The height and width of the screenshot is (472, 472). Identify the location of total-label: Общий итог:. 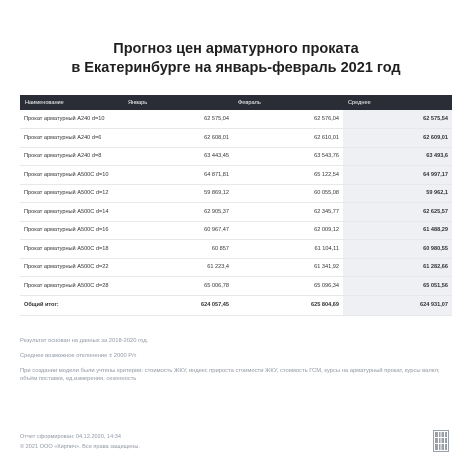
(71, 305).